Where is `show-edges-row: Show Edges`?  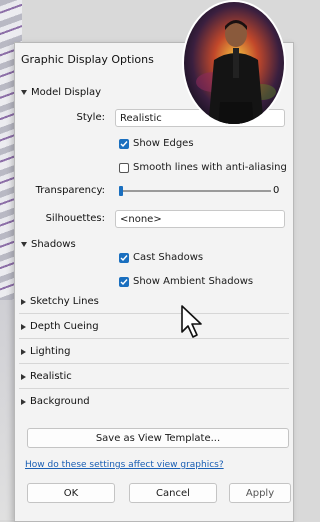
show-edges-row: Show Edges is located at coordinates (156, 143).